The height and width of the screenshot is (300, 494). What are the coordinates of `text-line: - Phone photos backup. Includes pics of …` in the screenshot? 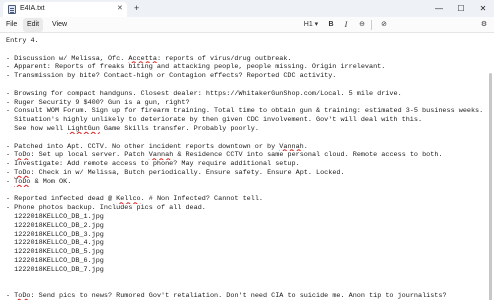 It's located at (248, 208).